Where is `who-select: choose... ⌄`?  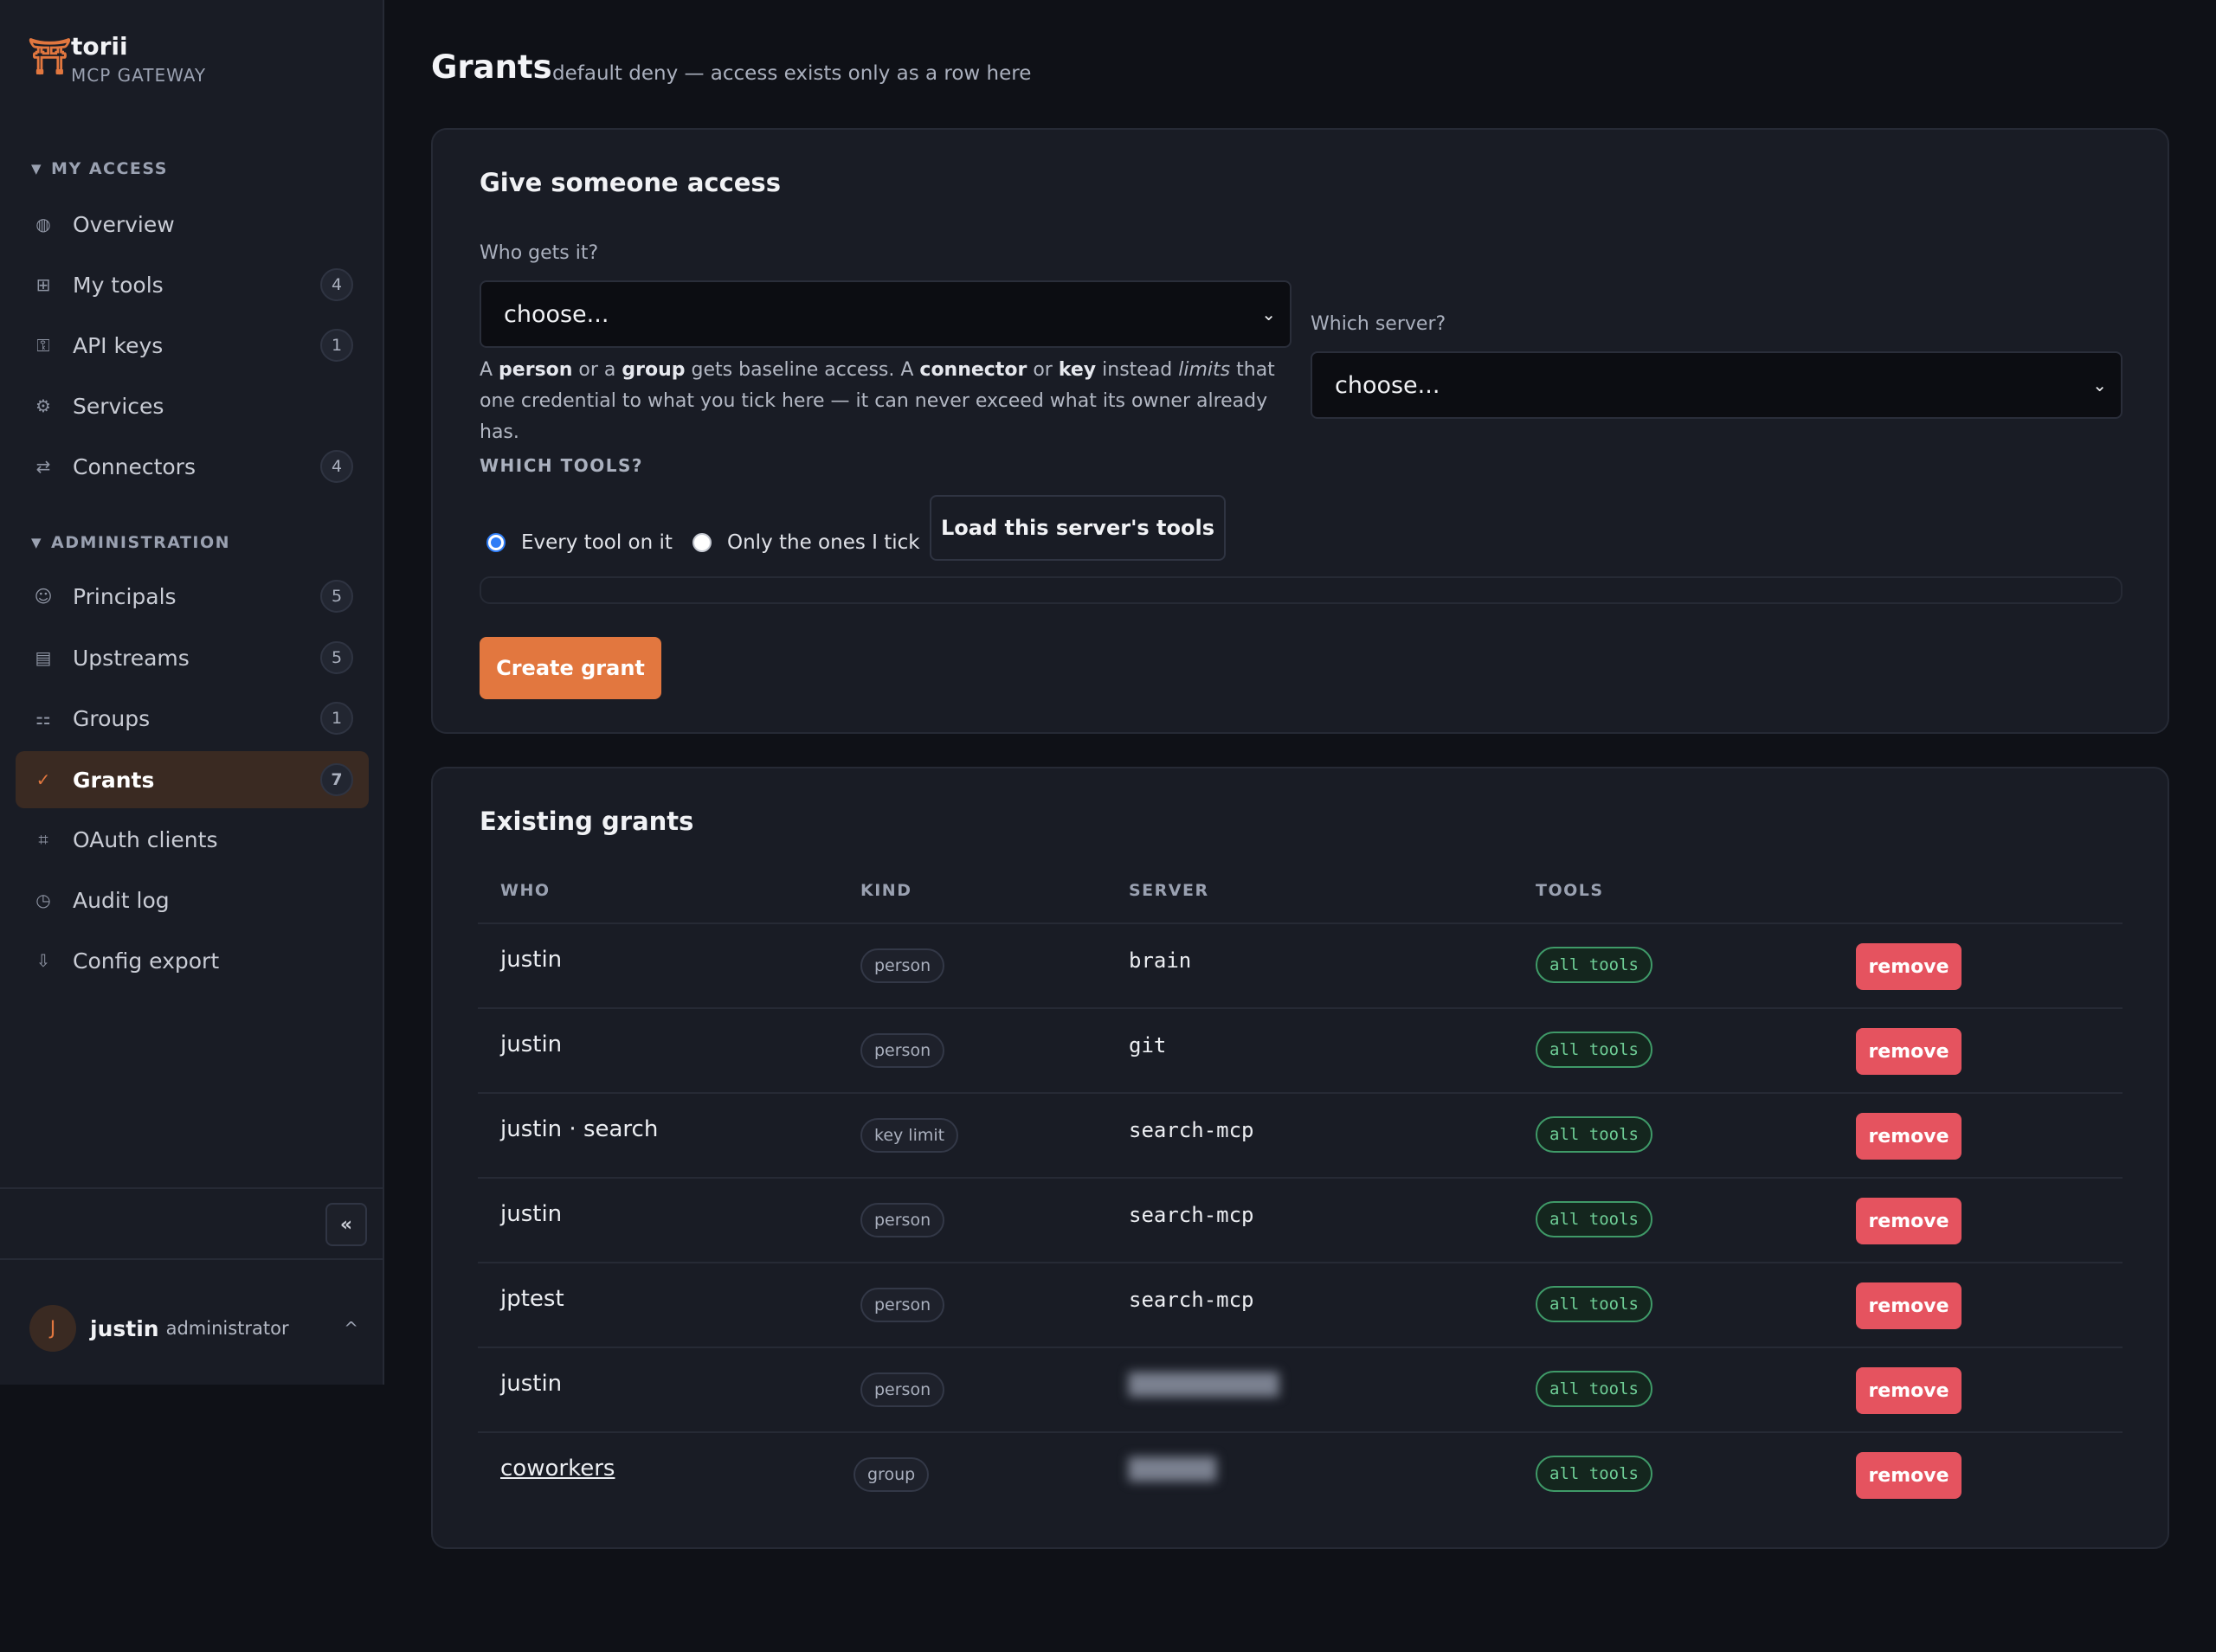
who-select: choose... ⌄ is located at coordinates (886, 314).